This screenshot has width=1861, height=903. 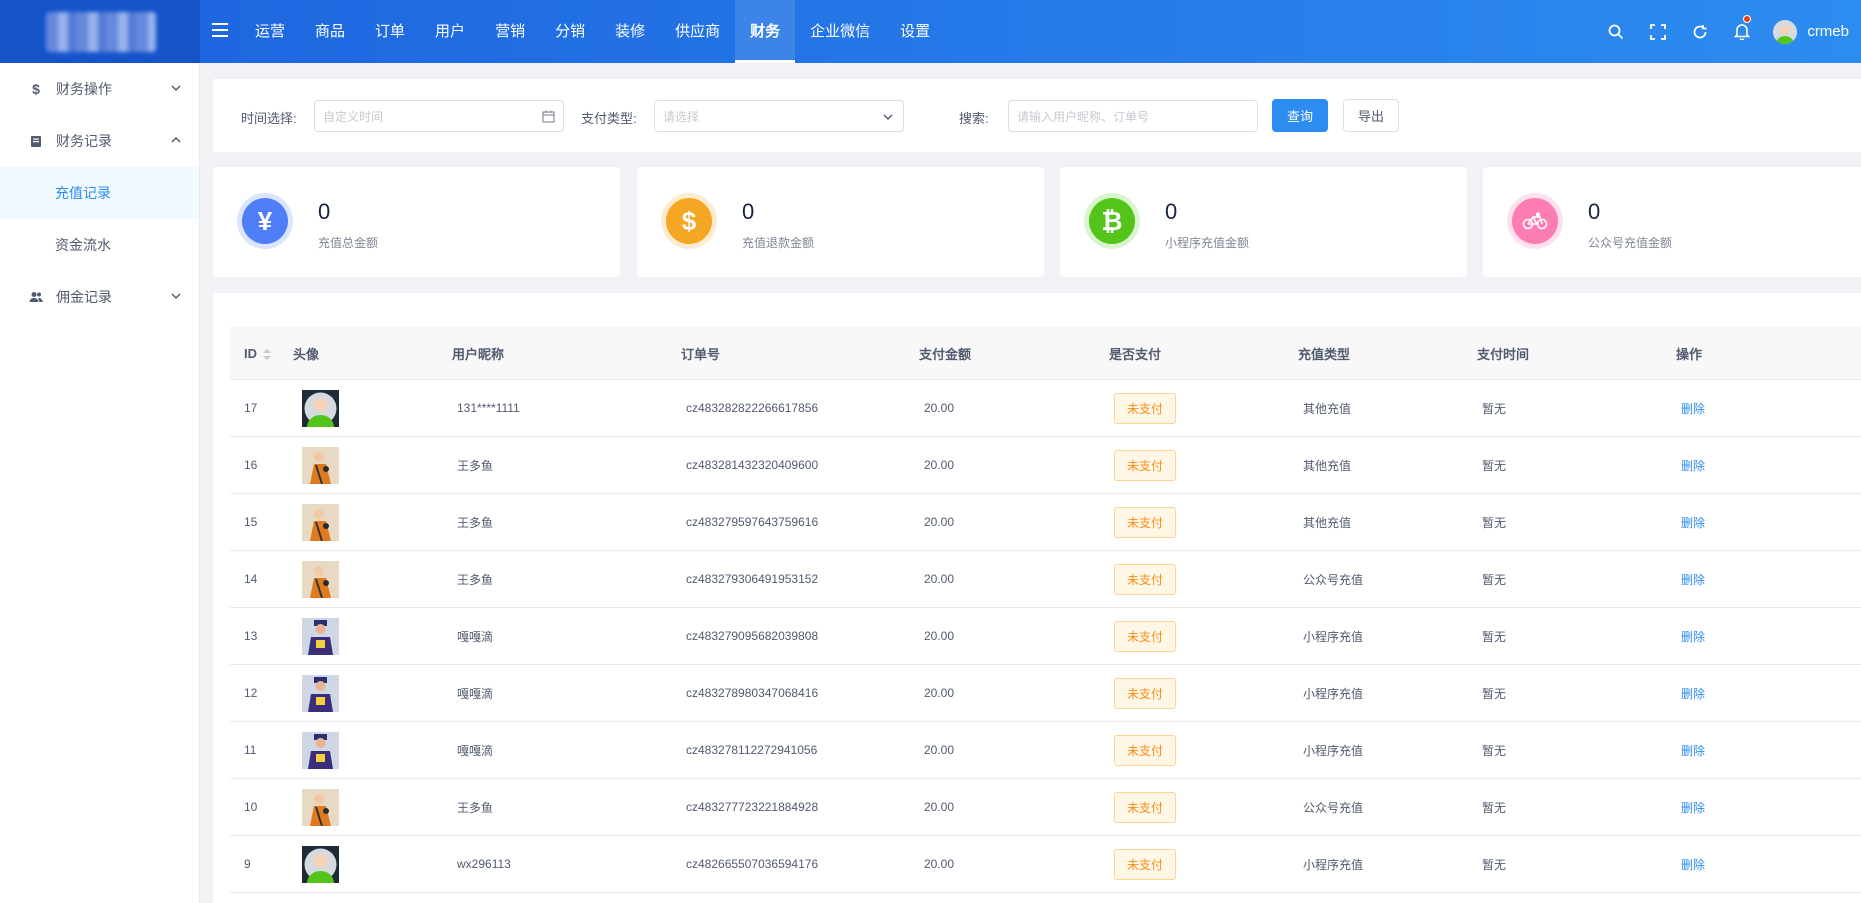 I want to click on nav-item-supplier: 供应商, so click(x=697, y=31).